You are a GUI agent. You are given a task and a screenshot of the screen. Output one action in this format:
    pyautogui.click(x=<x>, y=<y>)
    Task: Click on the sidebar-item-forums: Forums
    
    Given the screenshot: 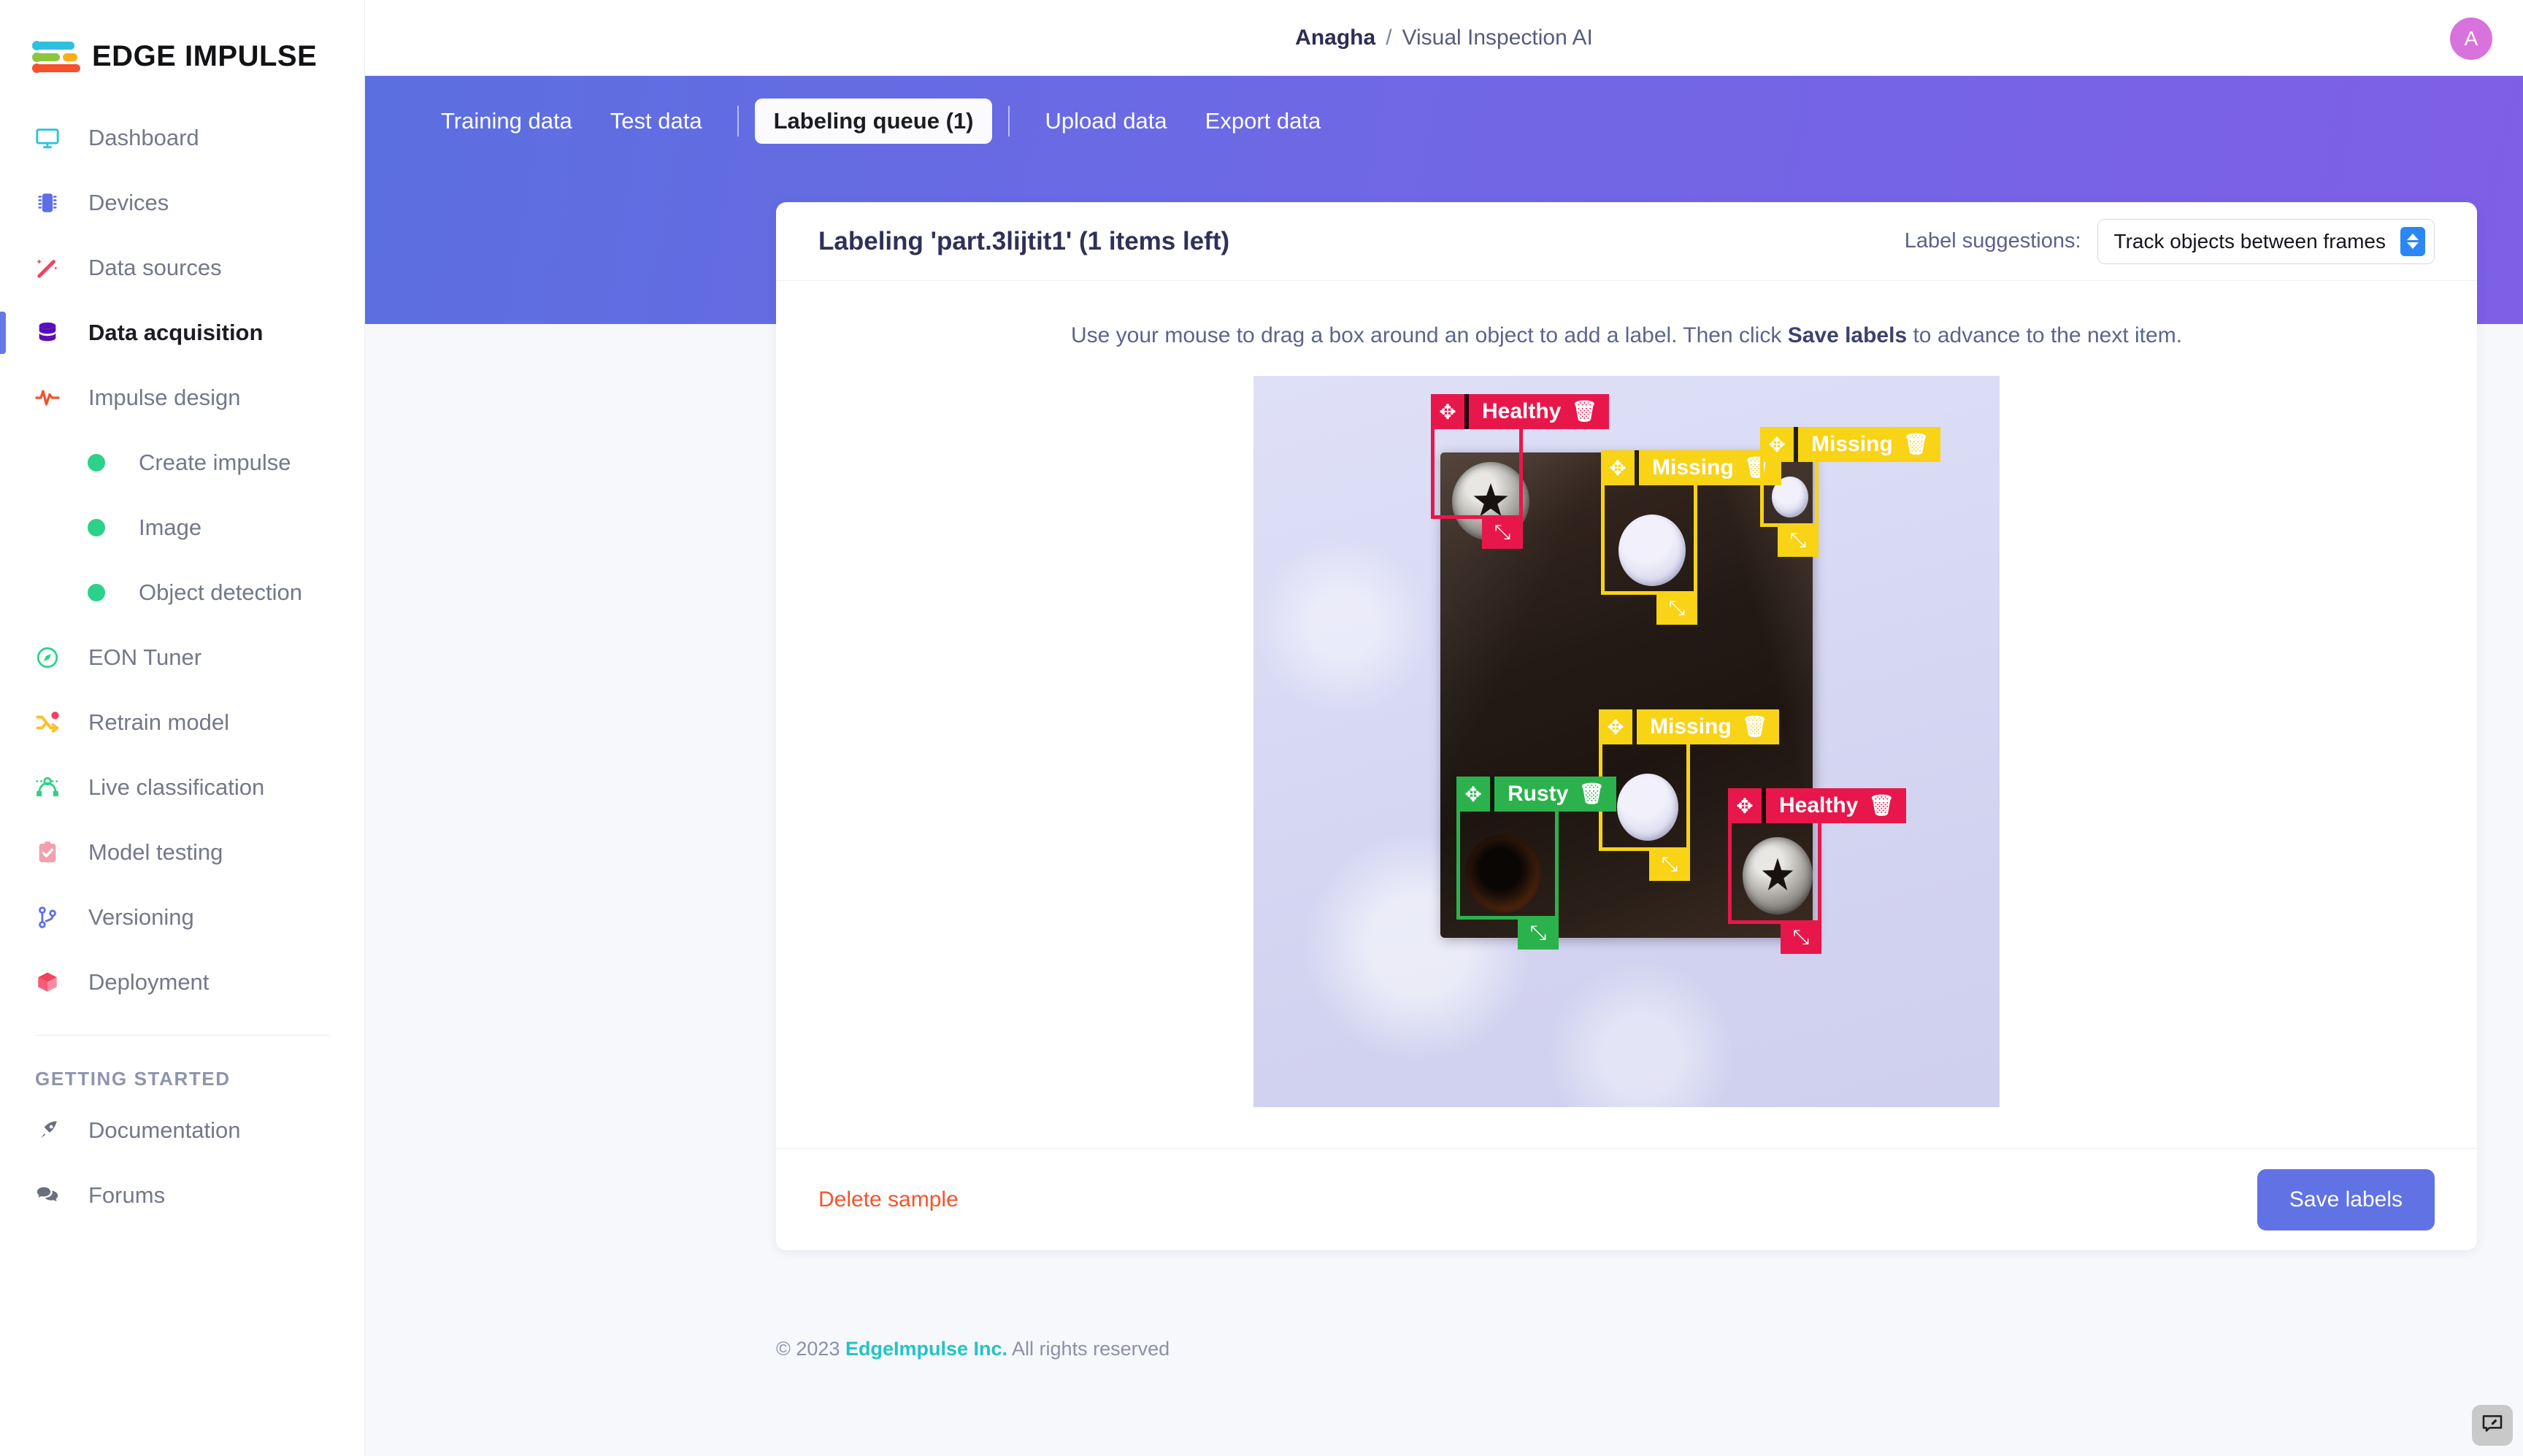 What is the action you would take?
    pyautogui.click(x=182, y=1195)
    